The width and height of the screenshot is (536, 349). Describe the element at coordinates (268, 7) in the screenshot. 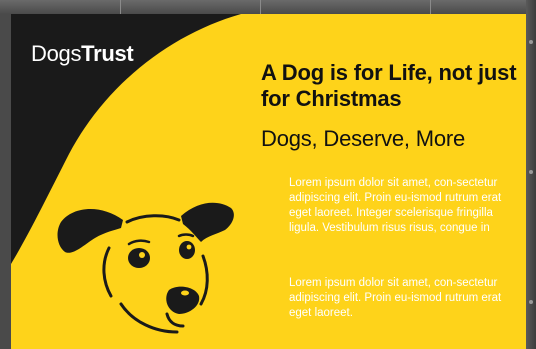

I see `top-frame-strip` at that location.